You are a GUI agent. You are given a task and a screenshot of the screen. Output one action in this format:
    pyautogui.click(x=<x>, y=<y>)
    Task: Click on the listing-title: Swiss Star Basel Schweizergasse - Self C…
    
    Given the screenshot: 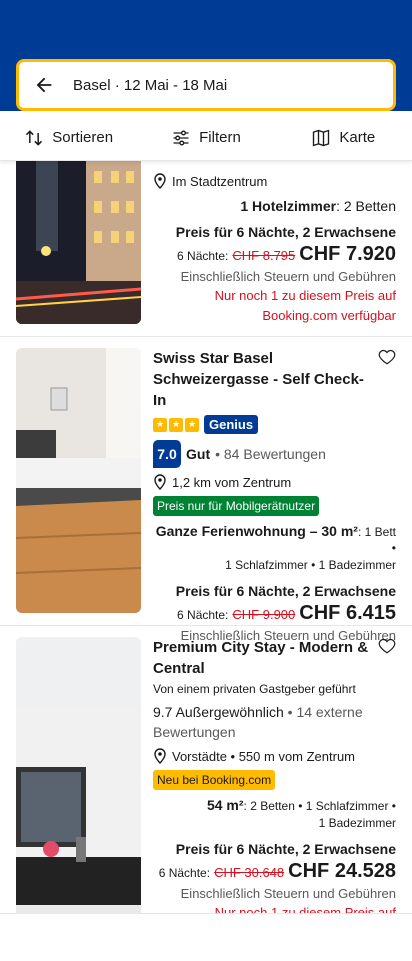 What is the action you would take?
    pyautogui.click(x=274, y=379)
    